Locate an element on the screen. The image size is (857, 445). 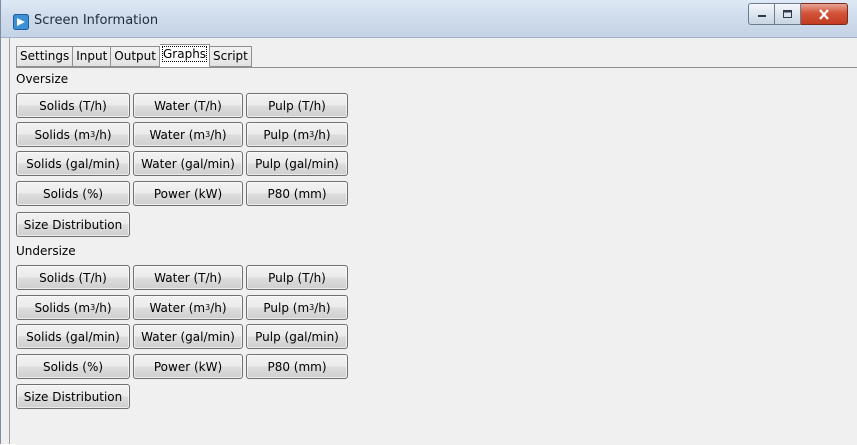
tab-script-label: Script is located at coordinates (230, 56).